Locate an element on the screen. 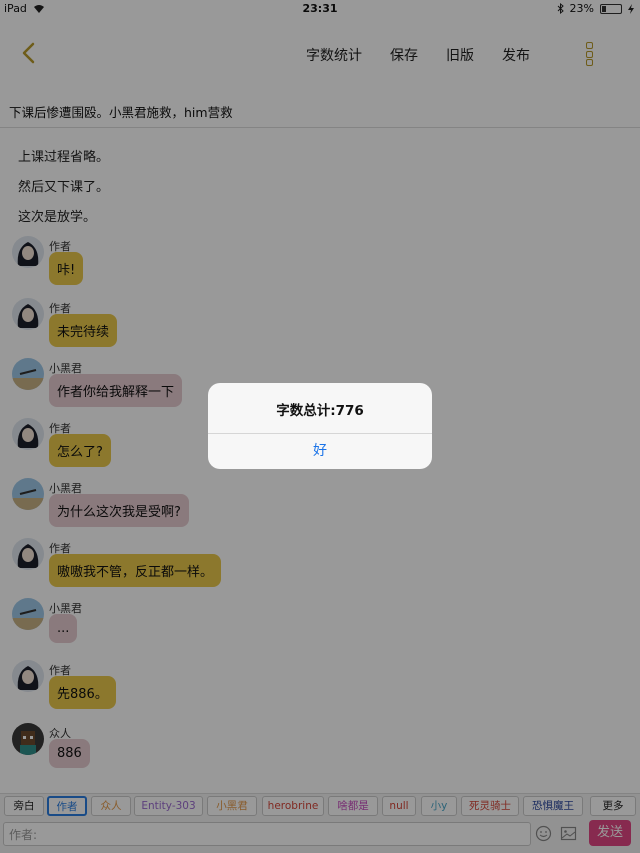  word-count-alert: 字数总计:776 好 is located at coordinates (320, 426).